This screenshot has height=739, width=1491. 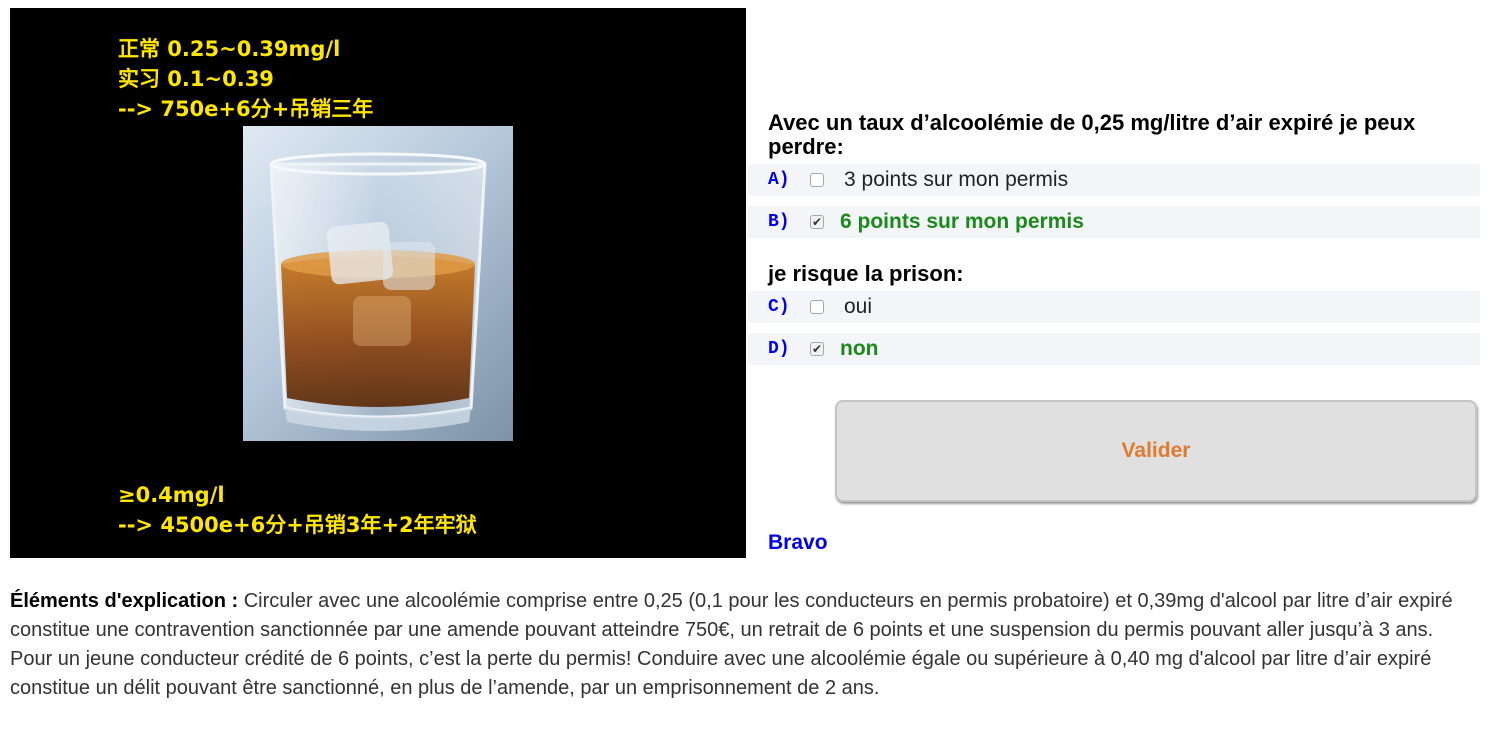 I want to click on option-letter: C), so click(x=779, y=307).